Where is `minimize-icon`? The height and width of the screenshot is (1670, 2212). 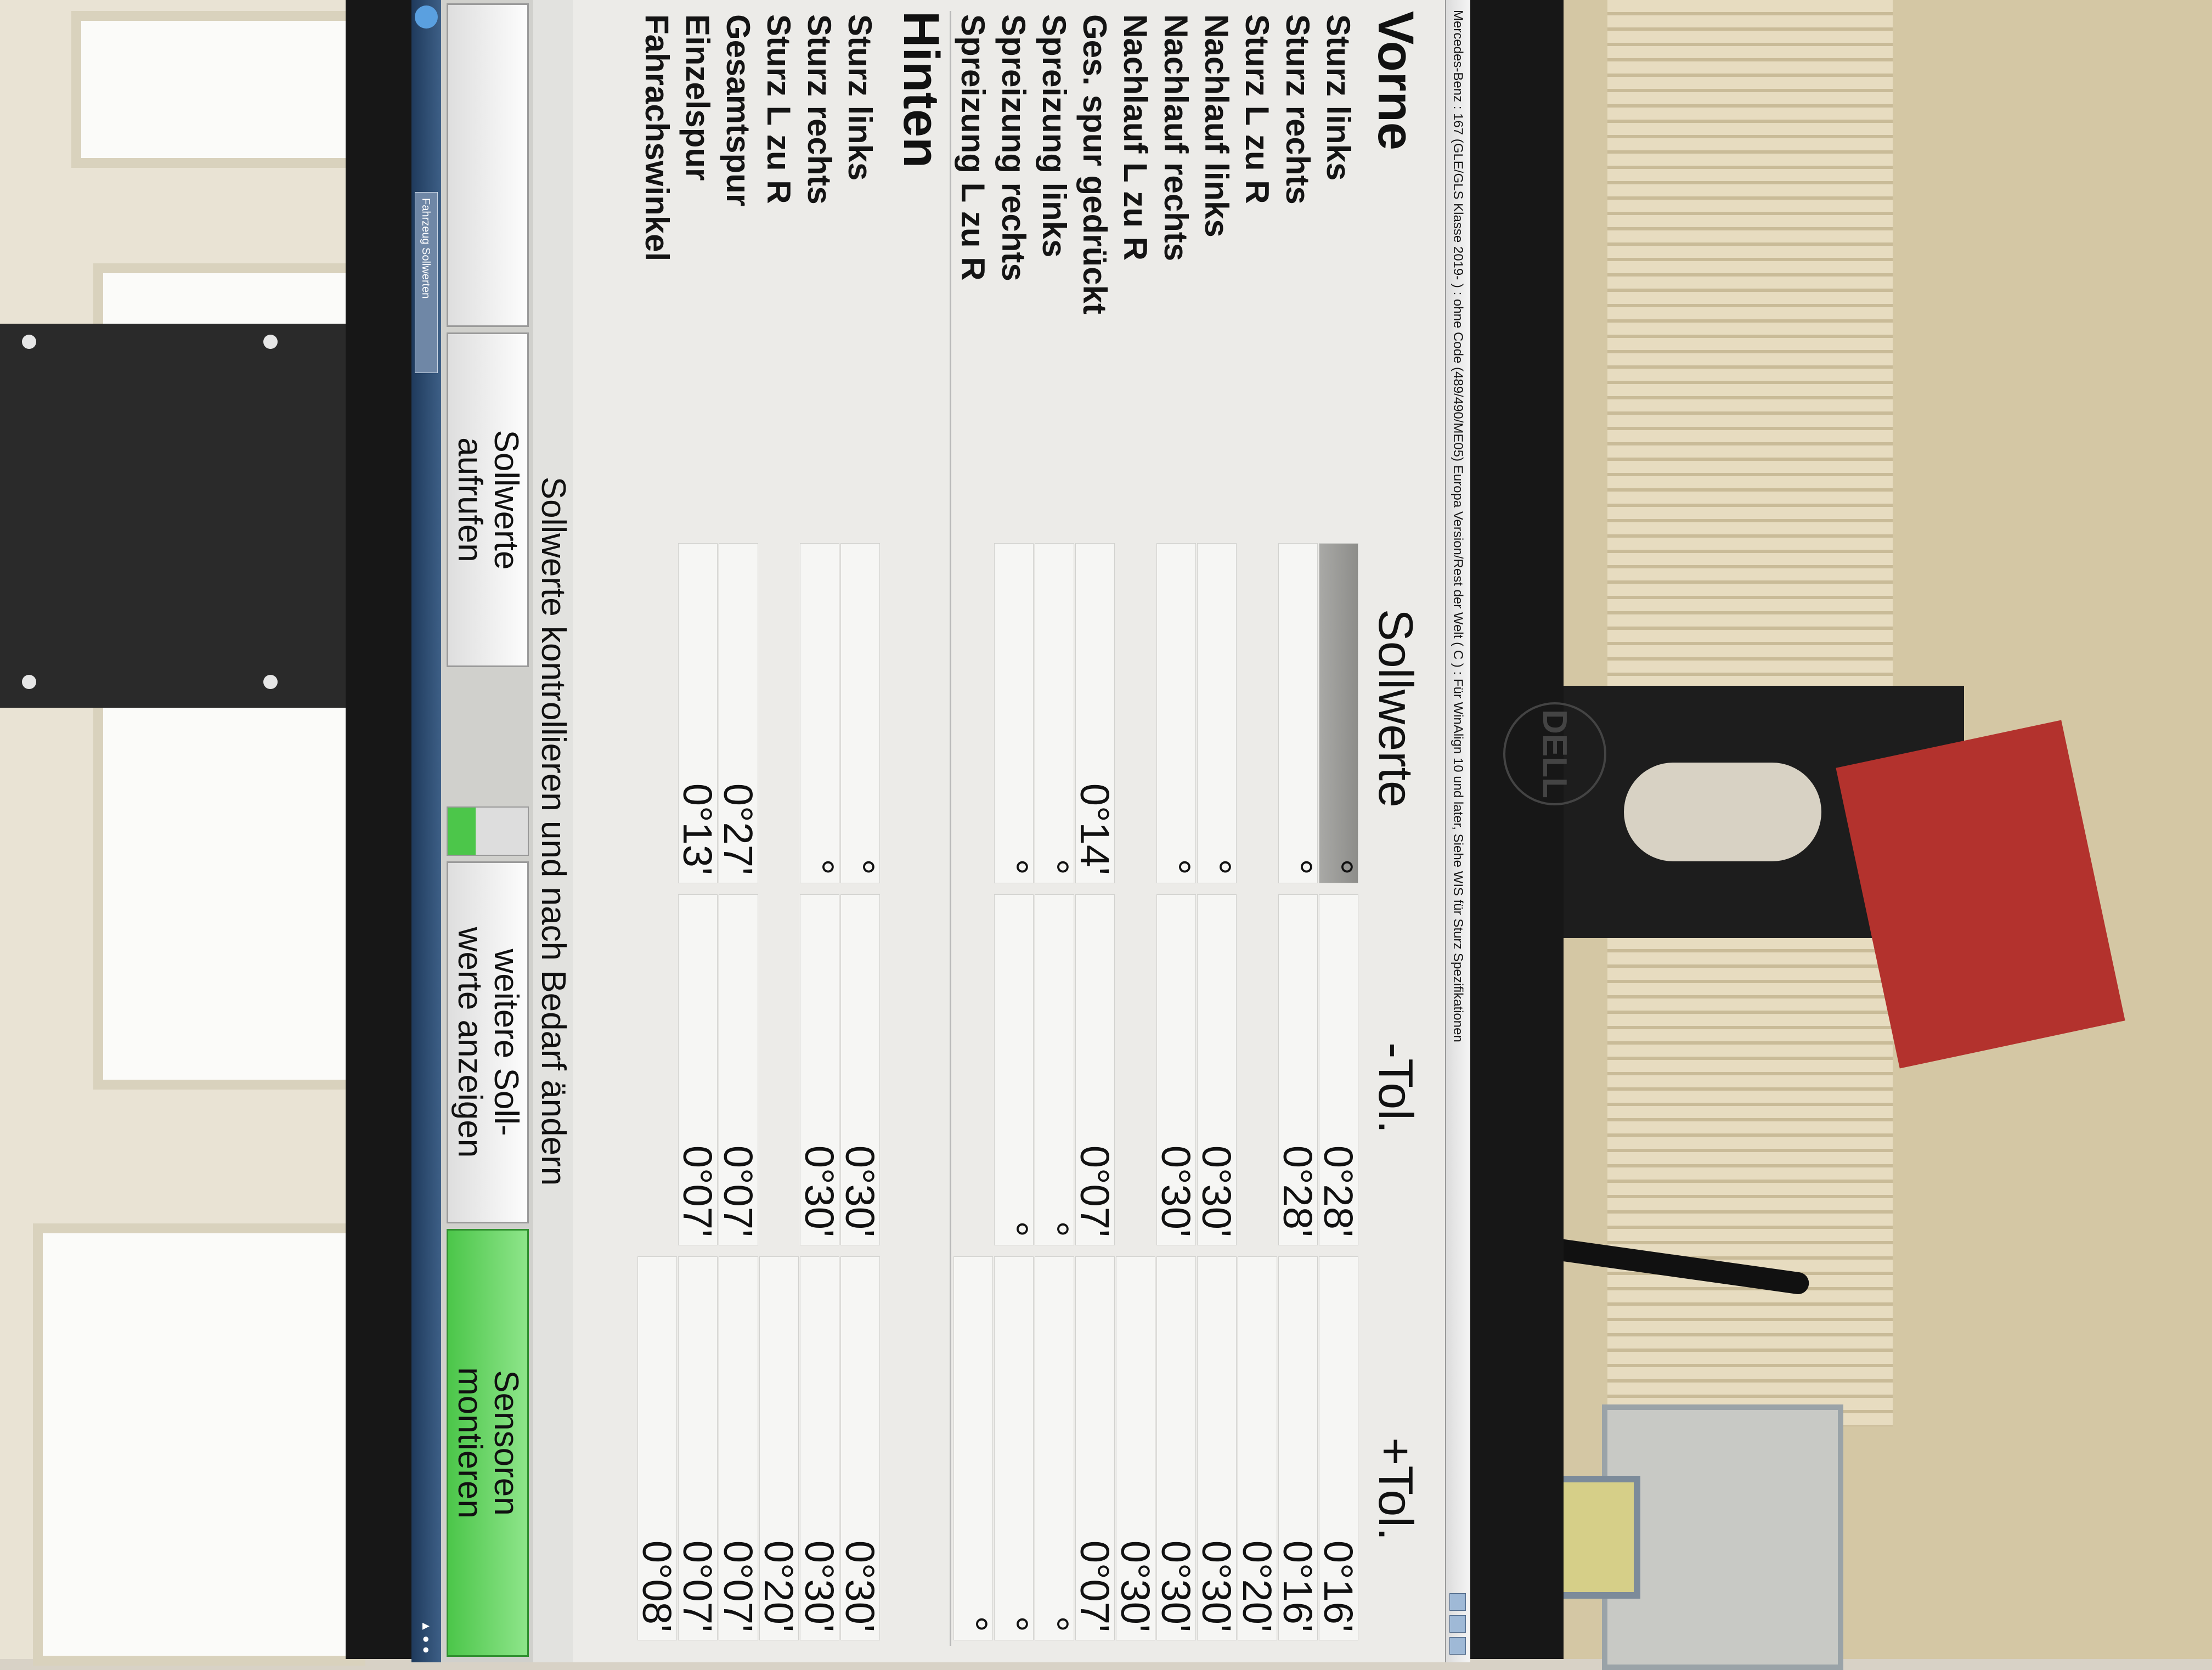 minimize-icon is located at coordinates (1458, 1602).